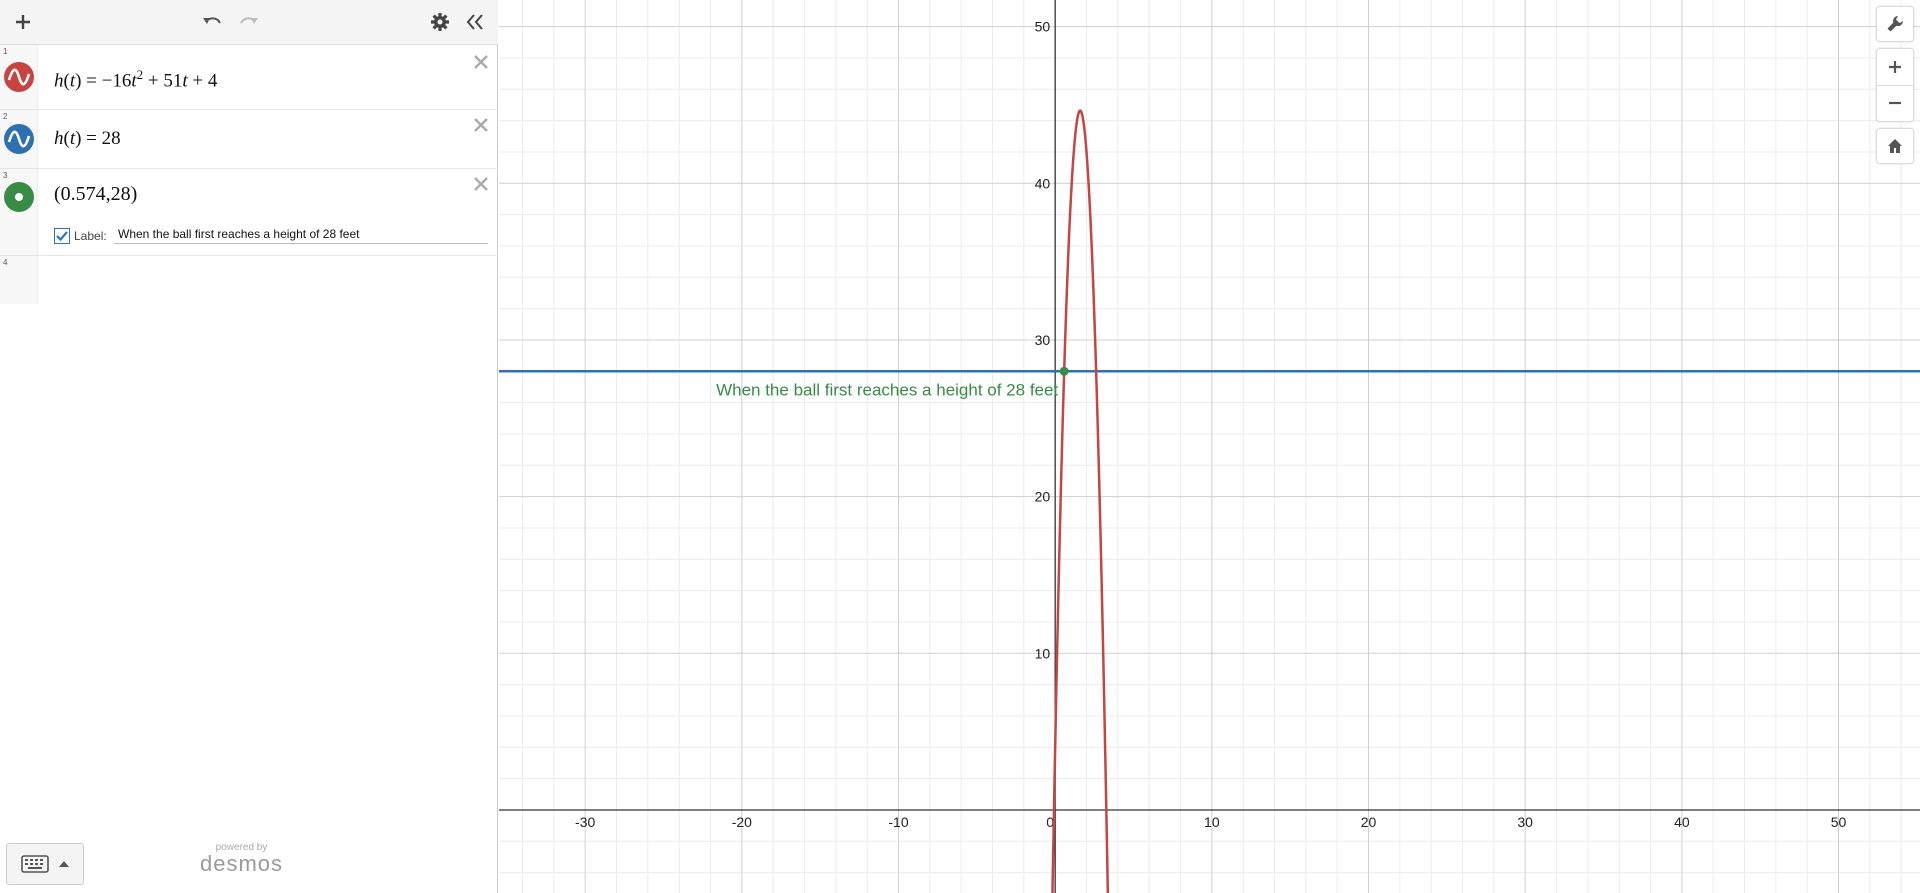  I want to click on expression-gutter: 3, so click(19, 212).